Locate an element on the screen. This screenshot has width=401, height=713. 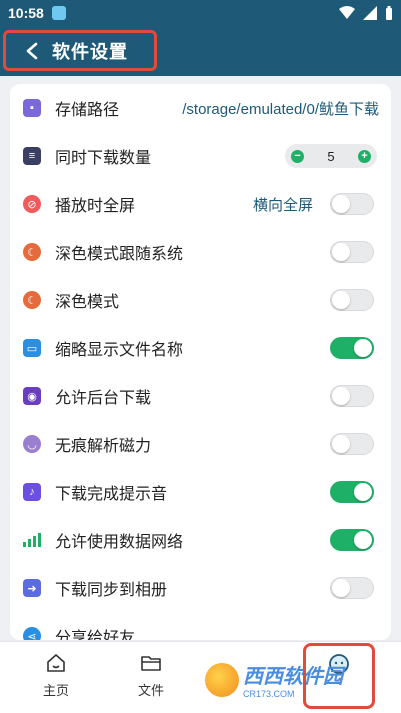
folder-icon is located at coordinates (151, 663).